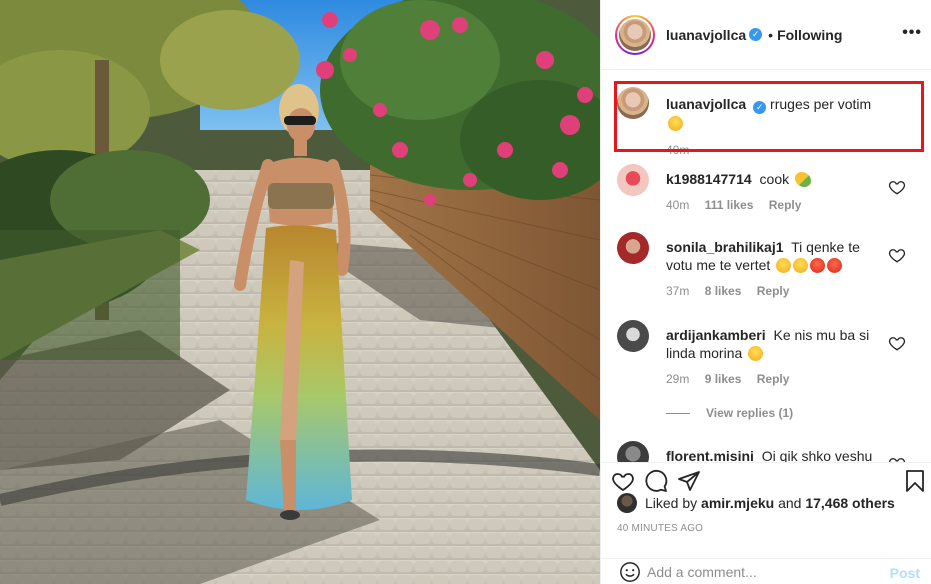  Describe the element at coordinates (660, 528) in the screenshot. I see `post-time-ago: 40 MINUTES AGO` at that location.